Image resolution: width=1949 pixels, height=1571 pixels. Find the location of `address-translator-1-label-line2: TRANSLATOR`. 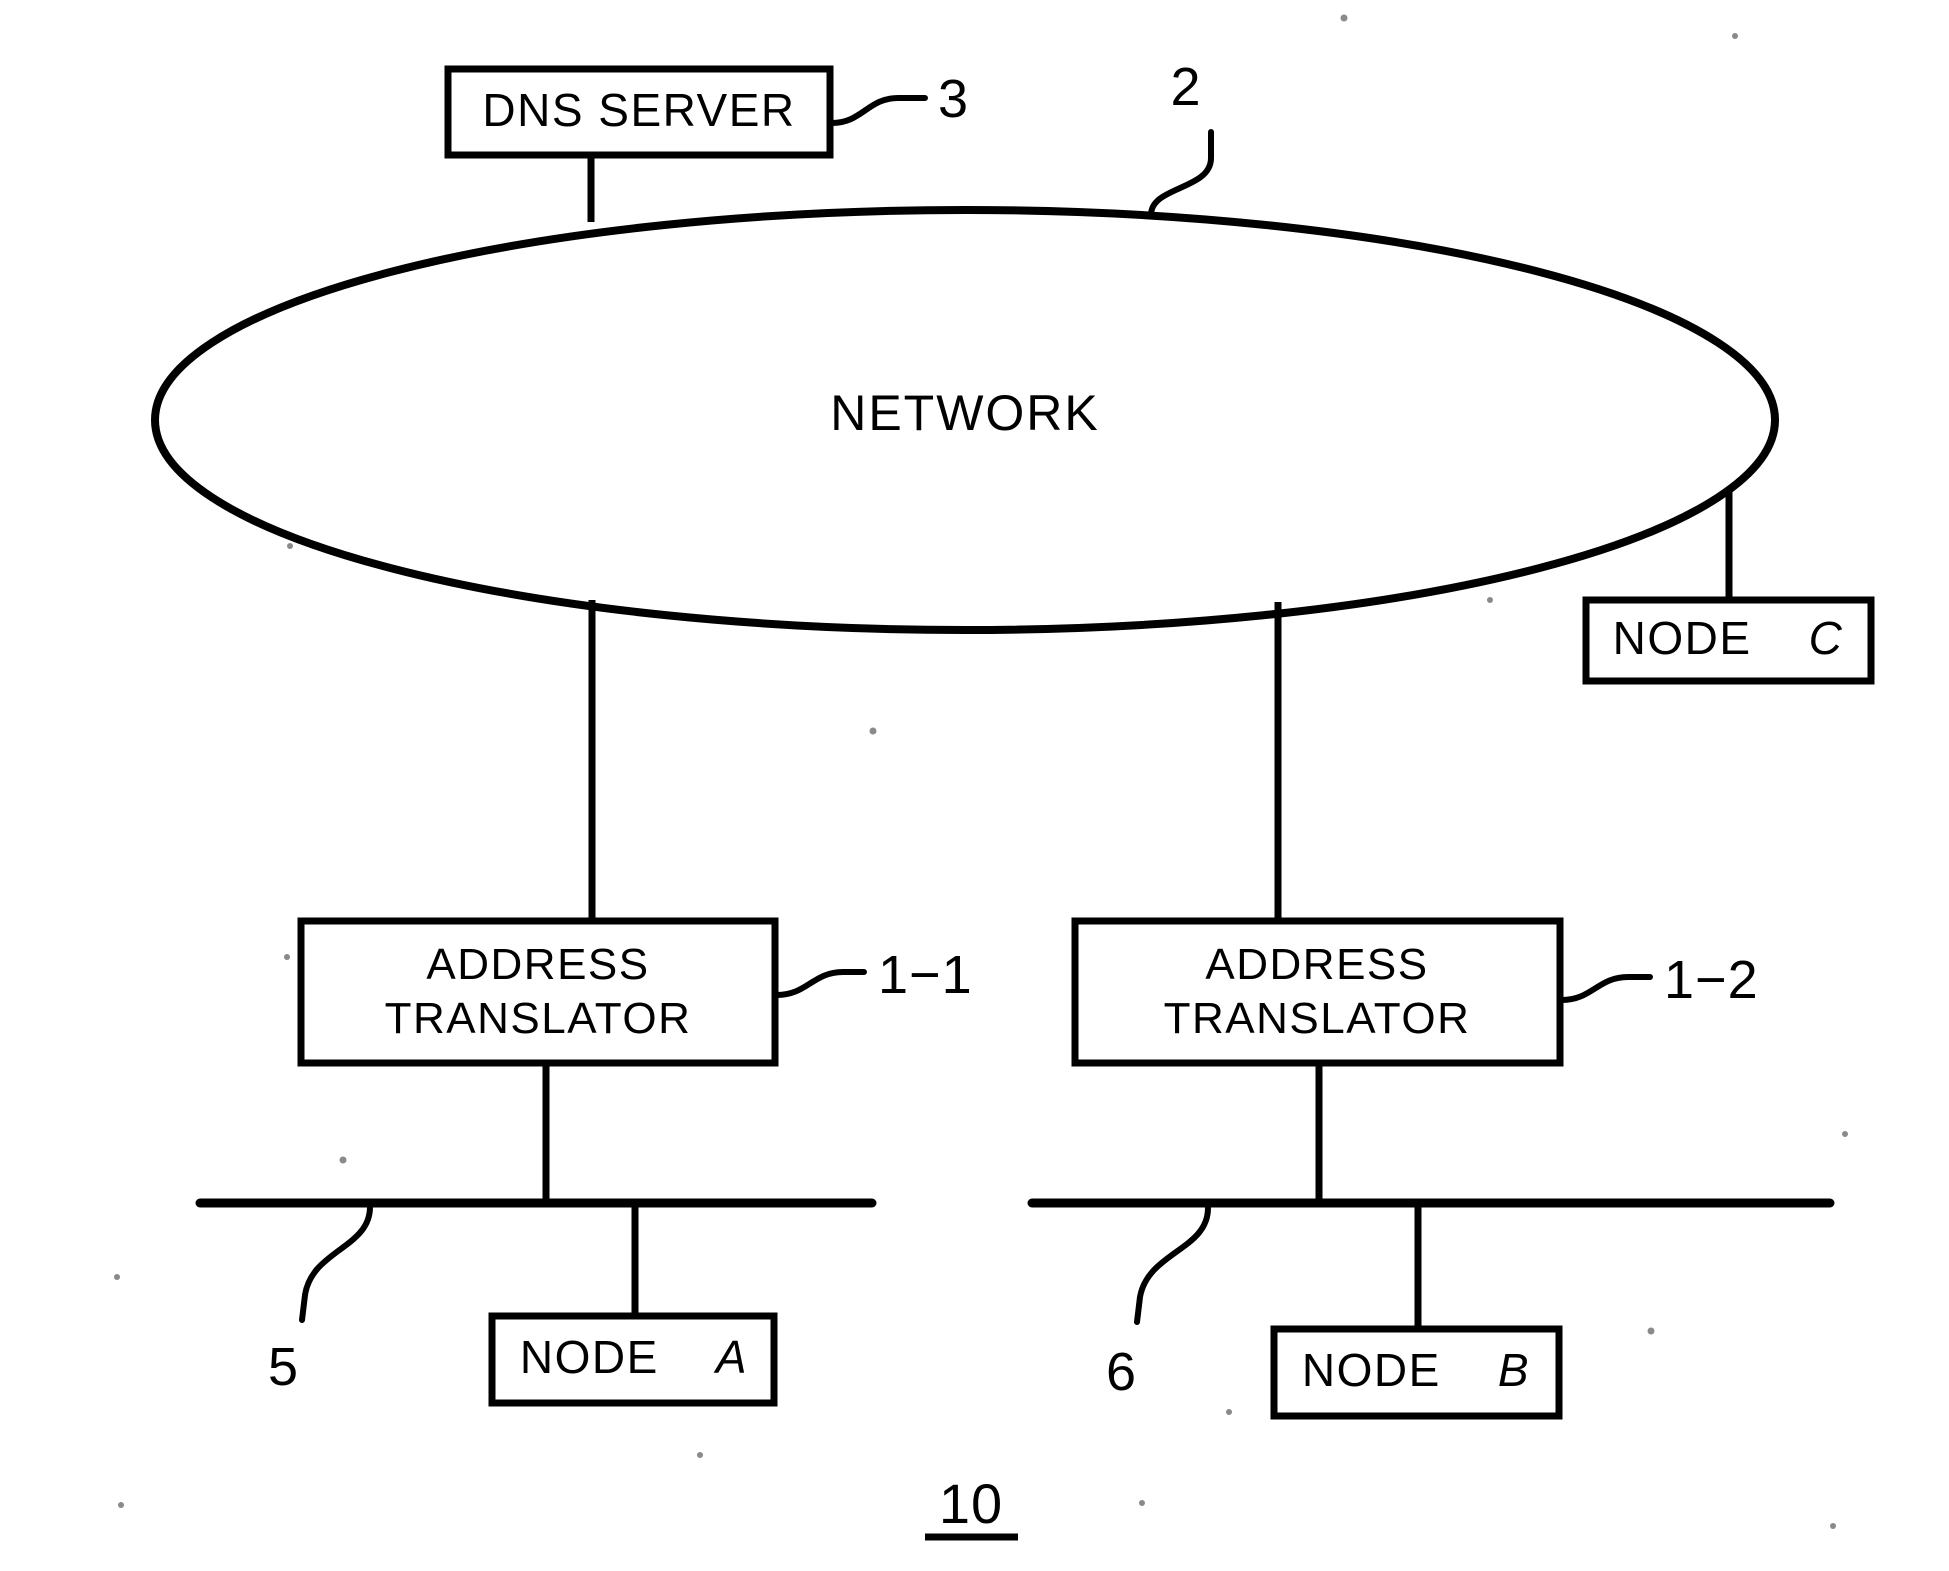

address-translator-1-label-line2: TRANSLATOR is located at coordinates (538, 1018).